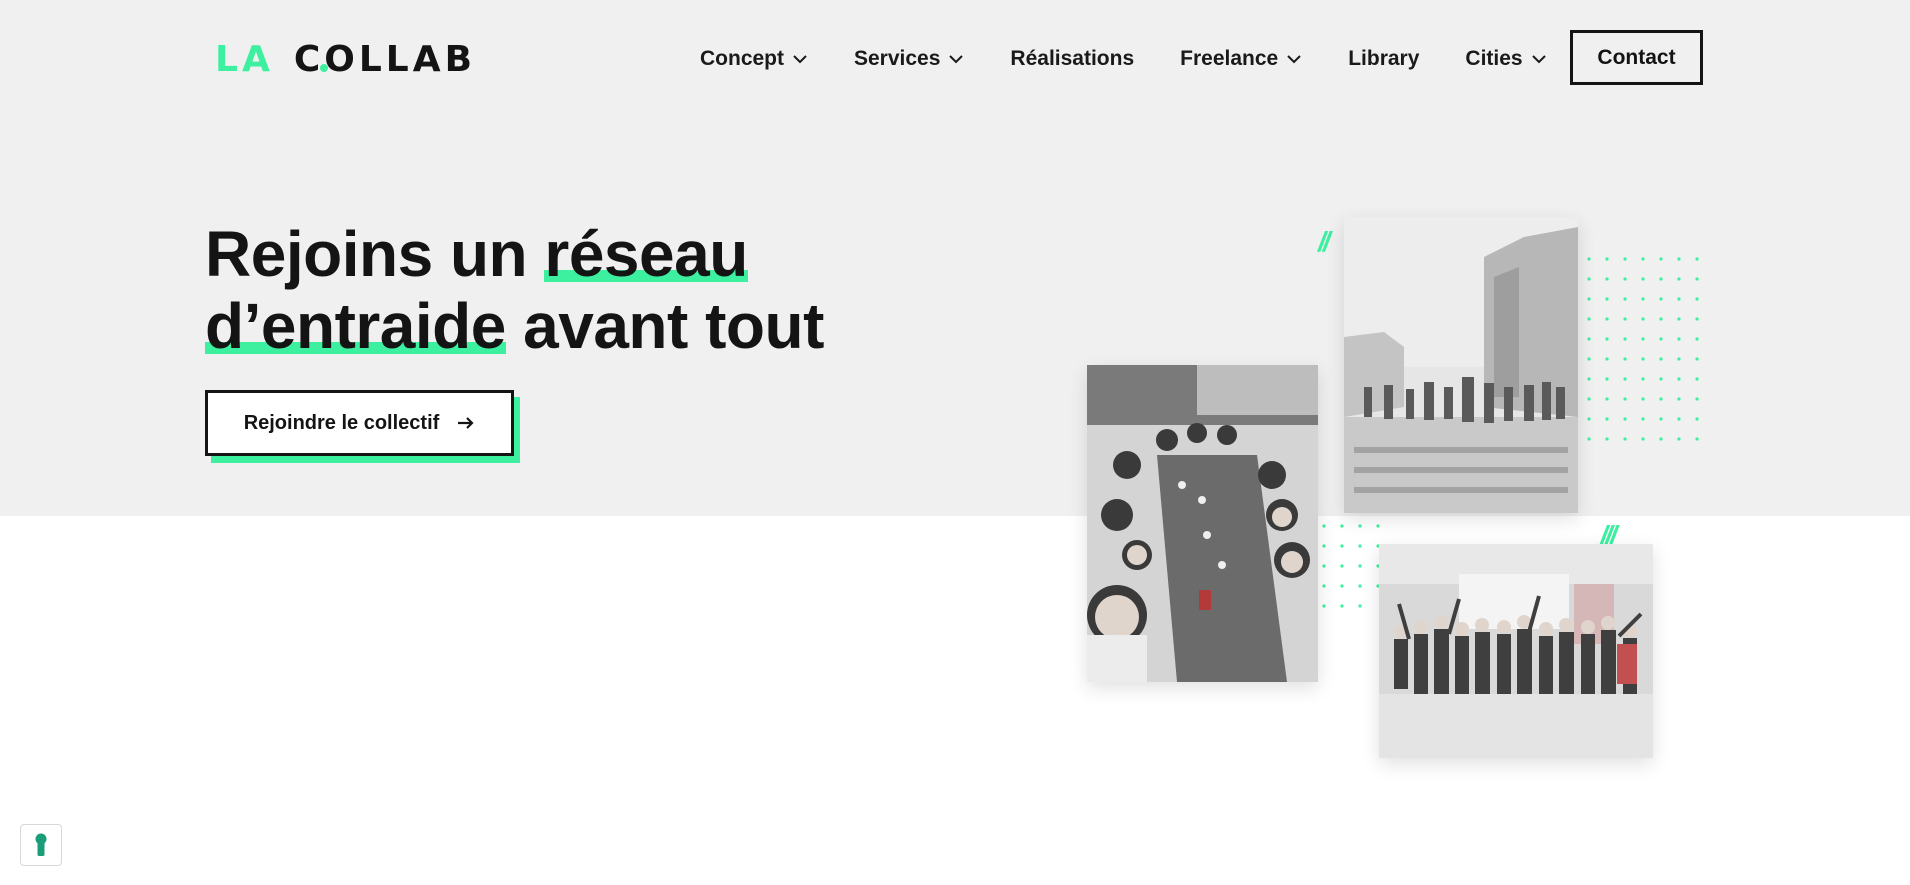 Image resolution: width=1910 pixels, height=885 pixels. I want to click on logo-collab-text: COLLAB, so click(385, 59).